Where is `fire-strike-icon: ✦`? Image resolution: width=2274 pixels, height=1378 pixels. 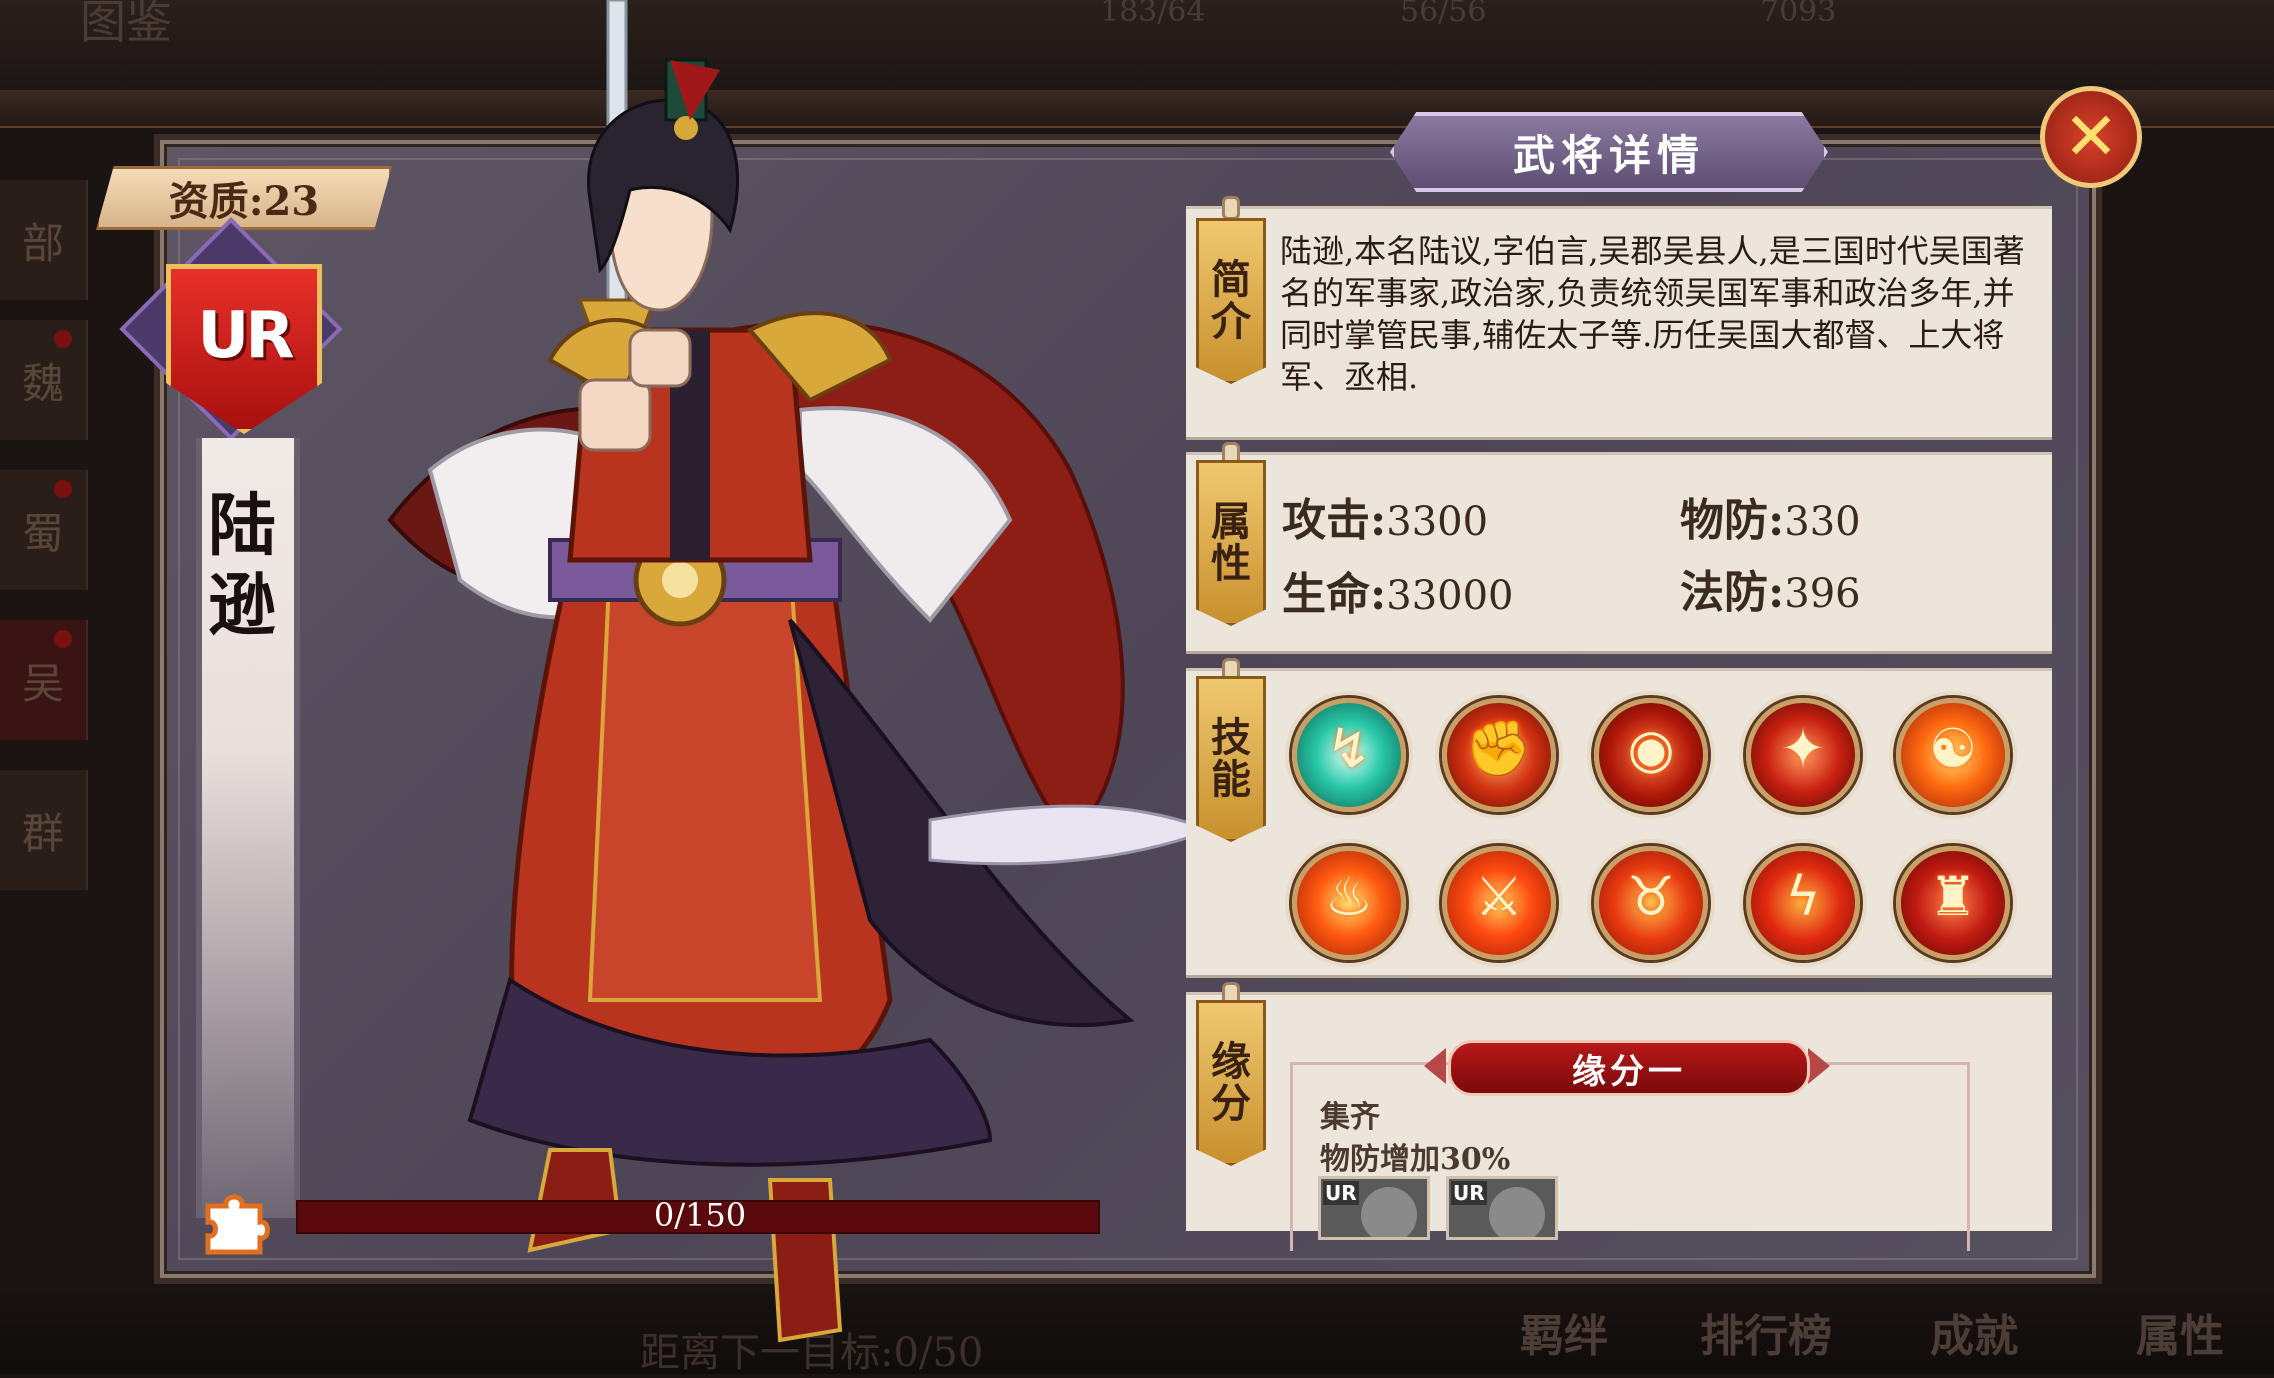
fire-strike-icon: ✦ is located at coordinates (1803, 755).